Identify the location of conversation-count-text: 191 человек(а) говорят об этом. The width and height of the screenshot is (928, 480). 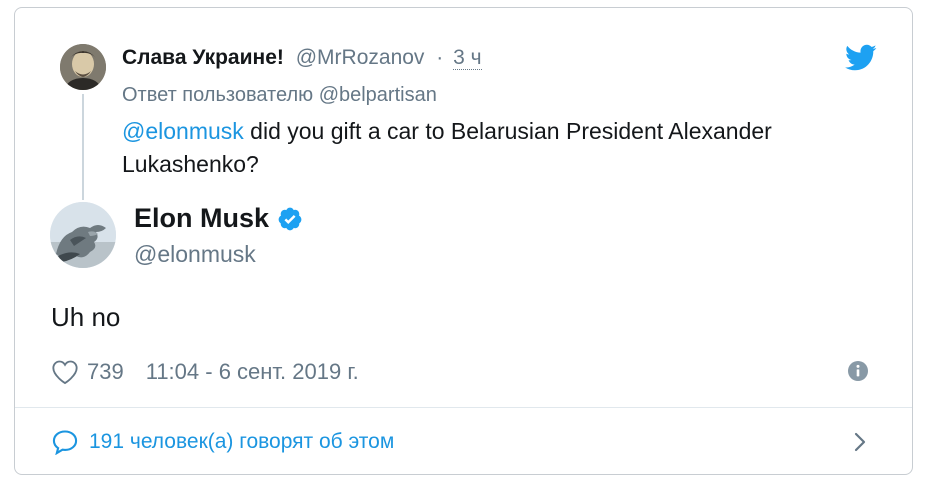
(242, 441).